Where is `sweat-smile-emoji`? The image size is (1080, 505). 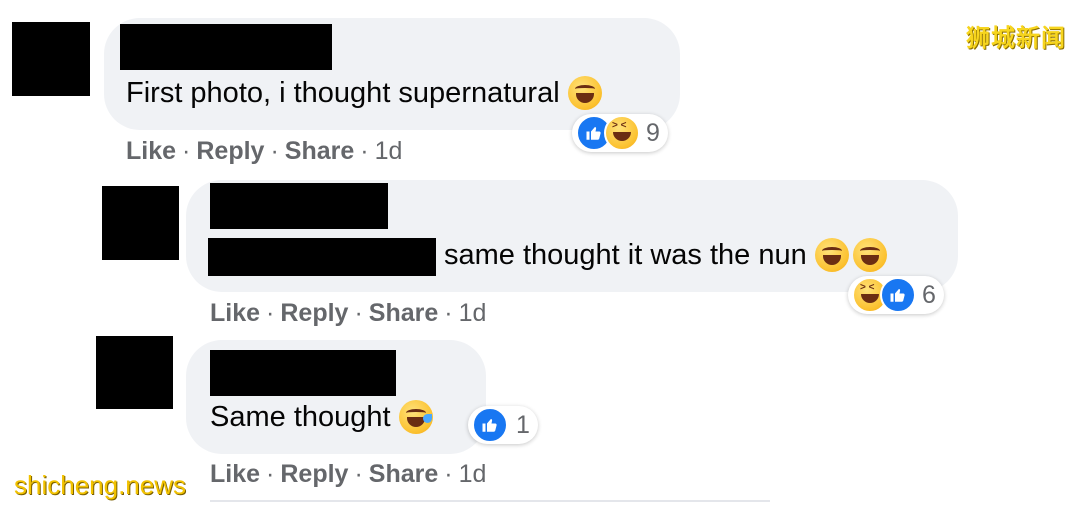 sweat-smile-emoji is located at coordinates (415, 417).